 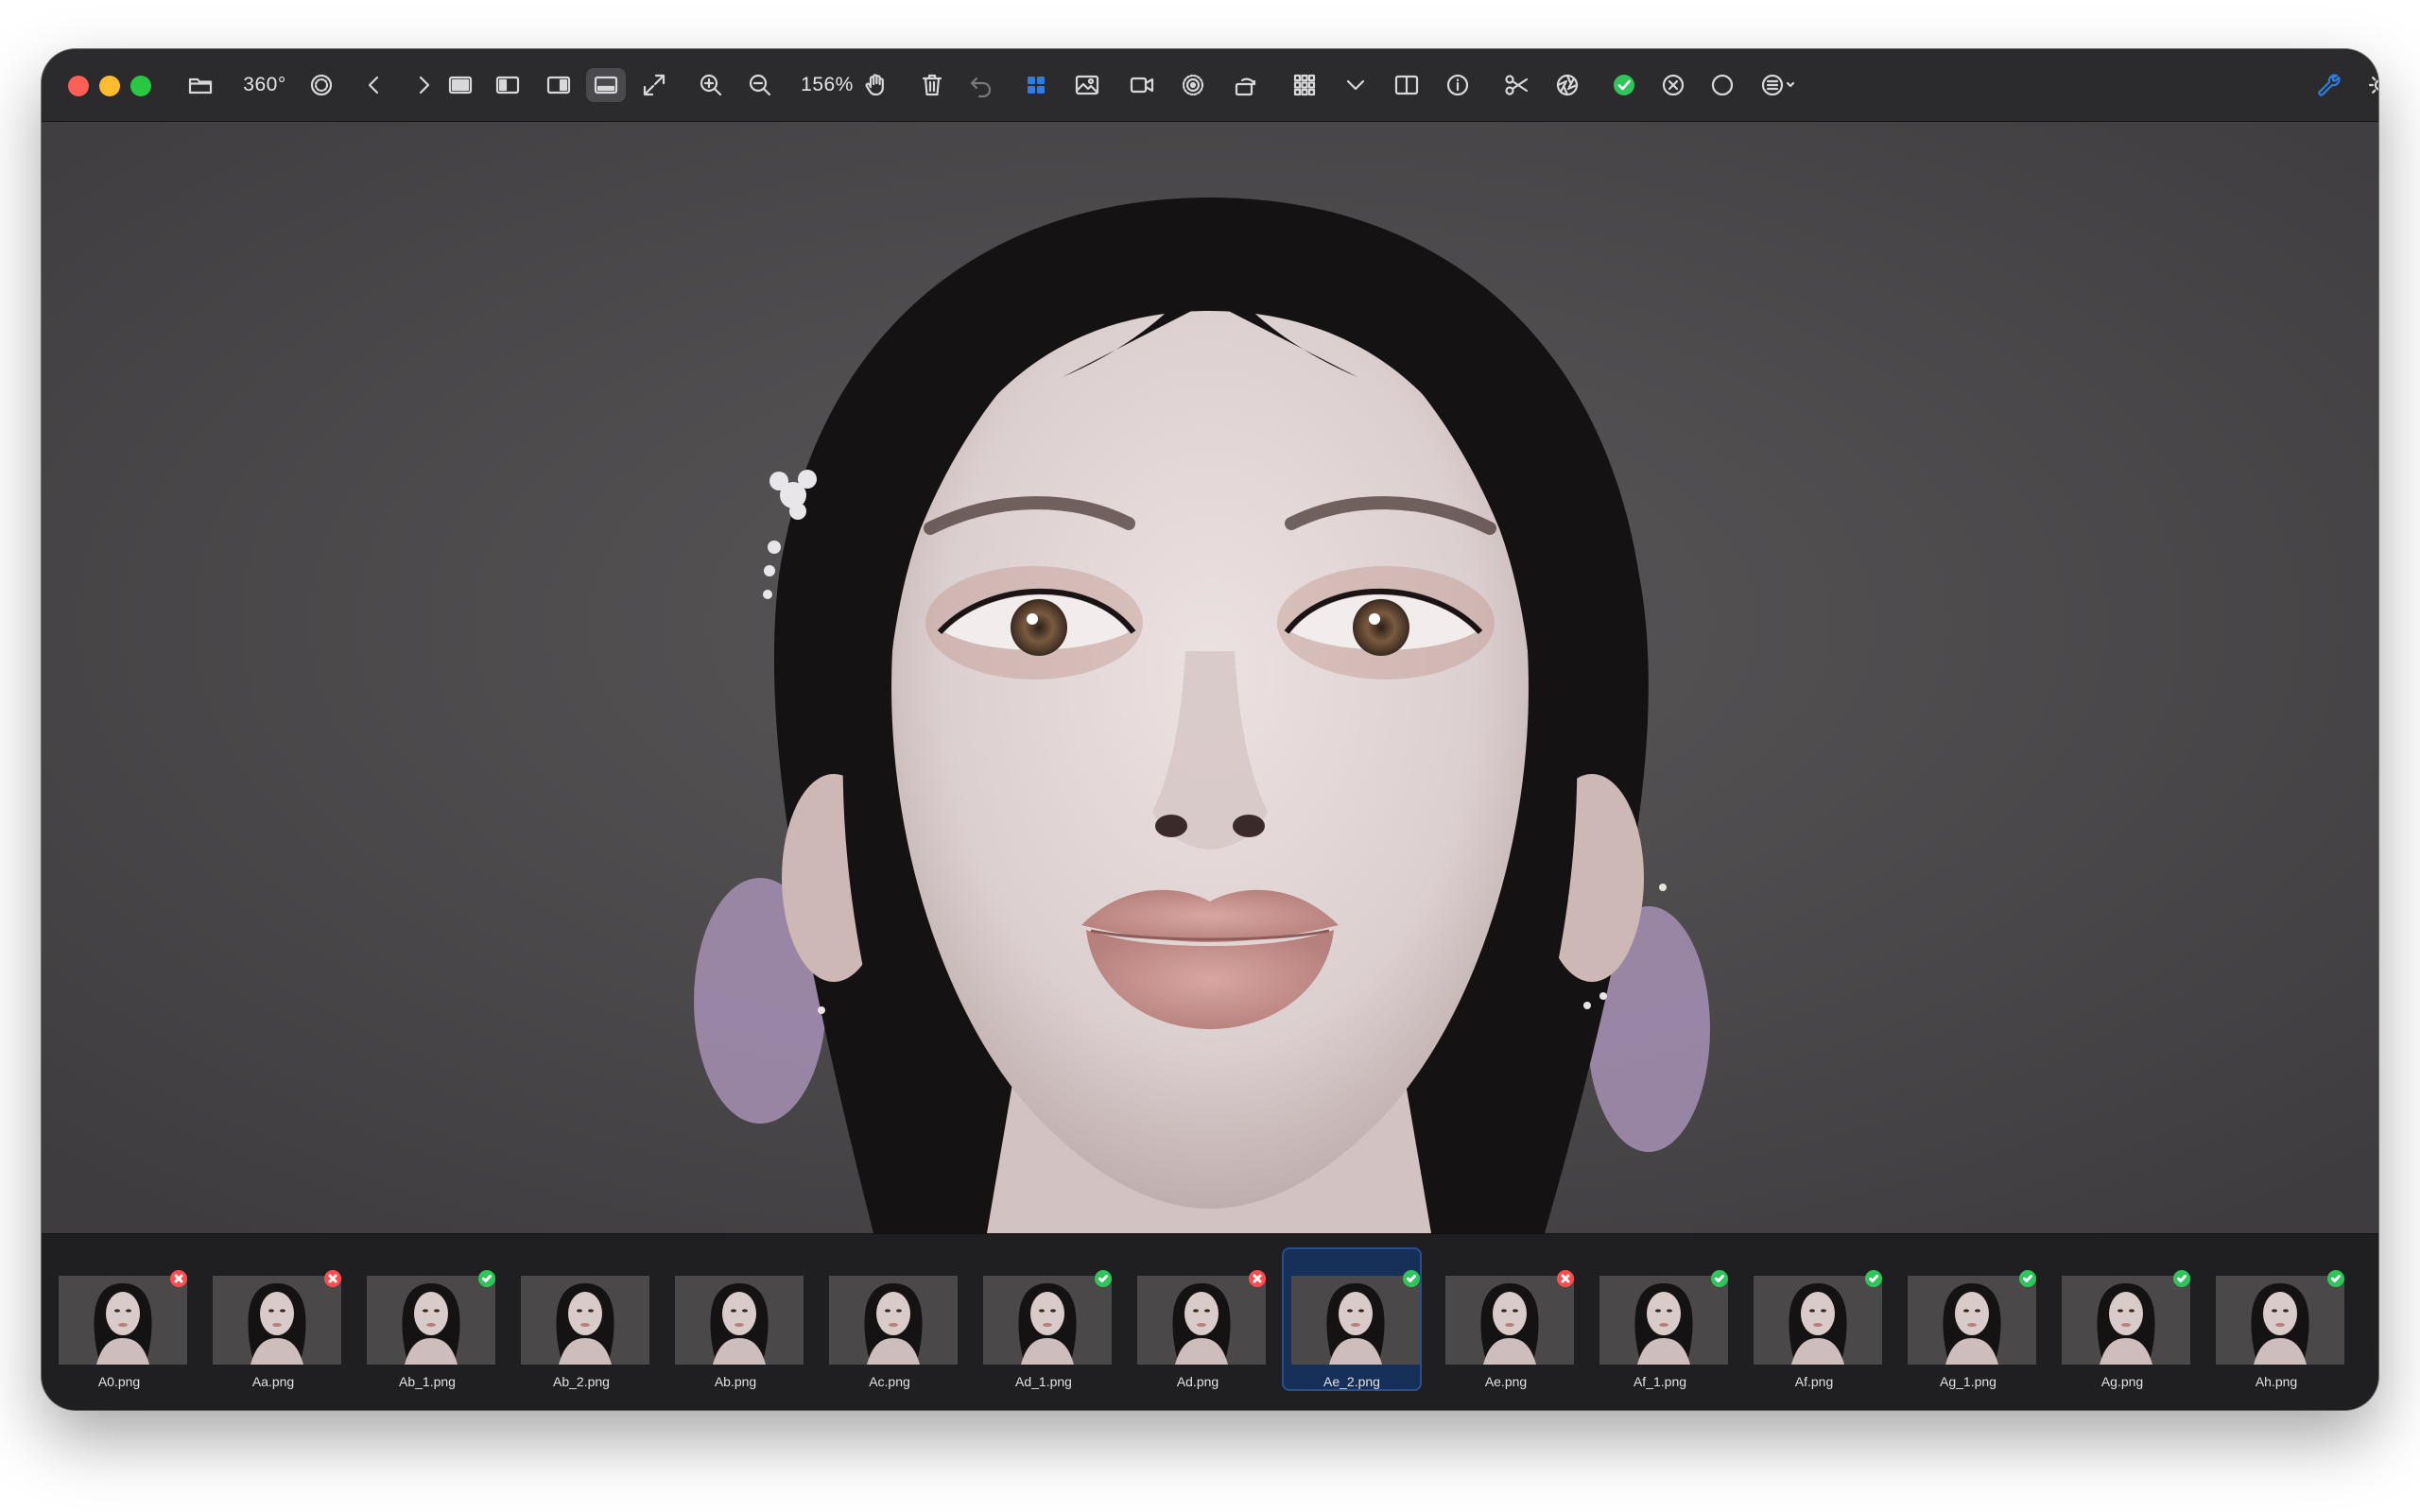 What do you see at coordinates (2329, 85) in the screenshot?
I see `wrench-icon` at bounding box center [2329, 85].